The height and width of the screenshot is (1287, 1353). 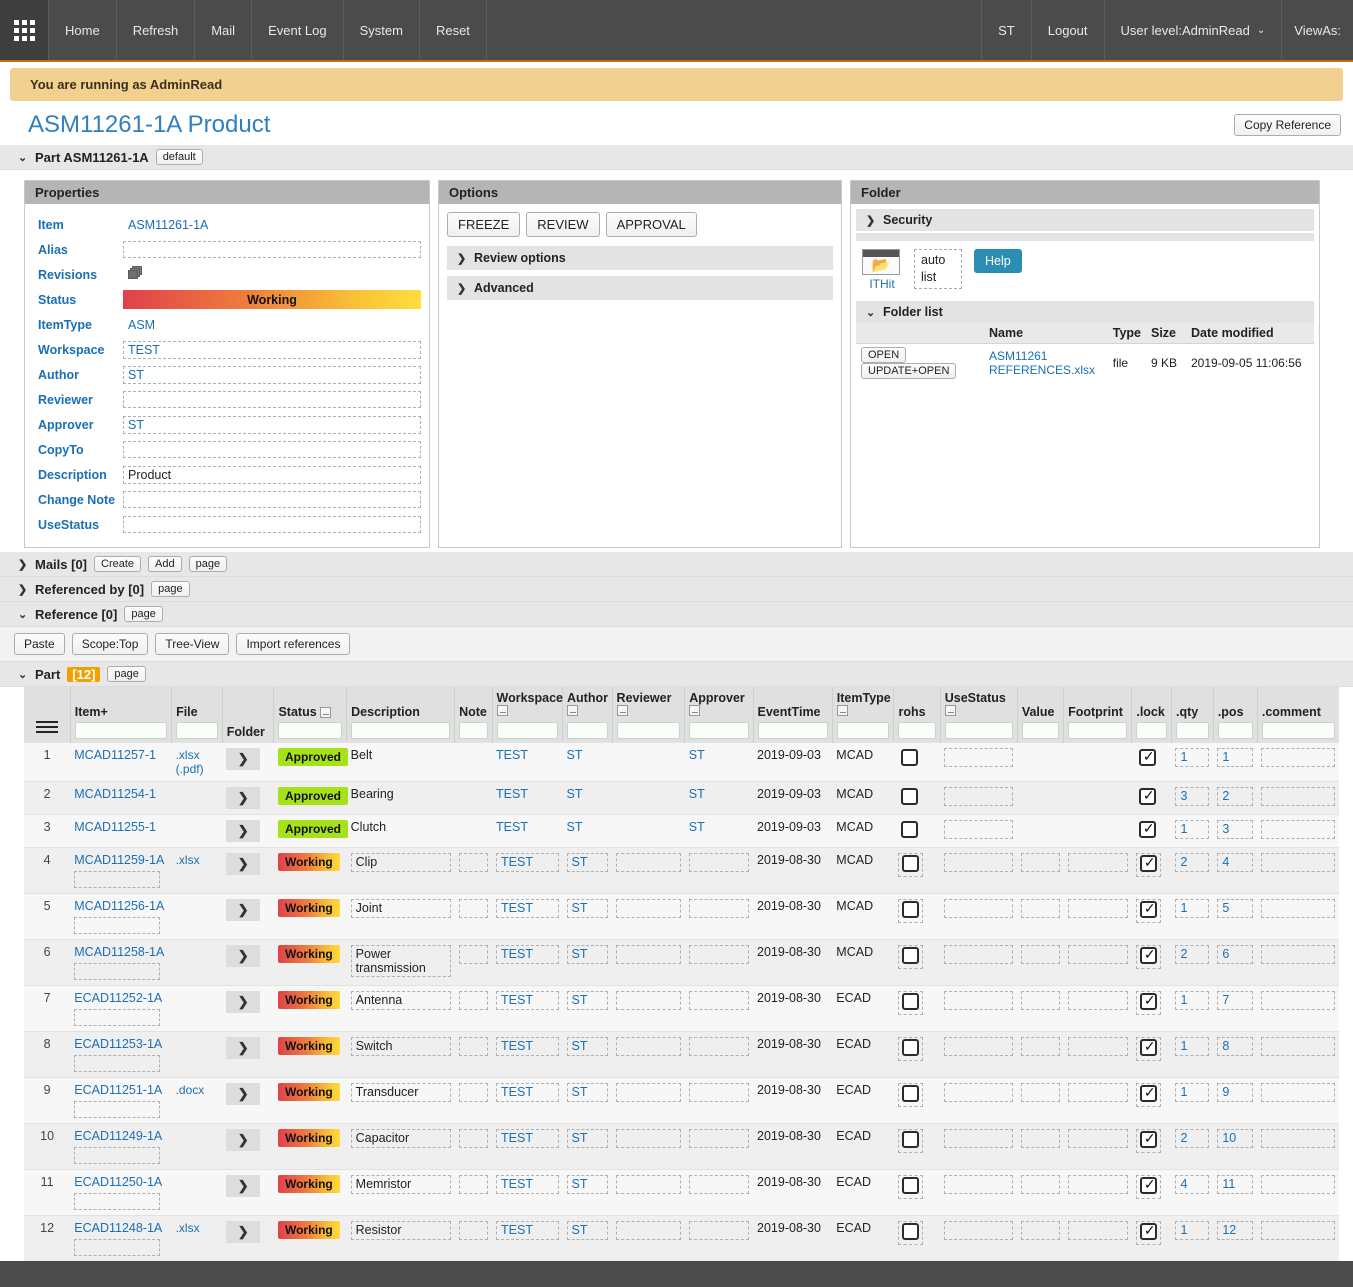 I want to click on reference-section-header: ⌄ Reference [0] page, so click(x=676, y=614).